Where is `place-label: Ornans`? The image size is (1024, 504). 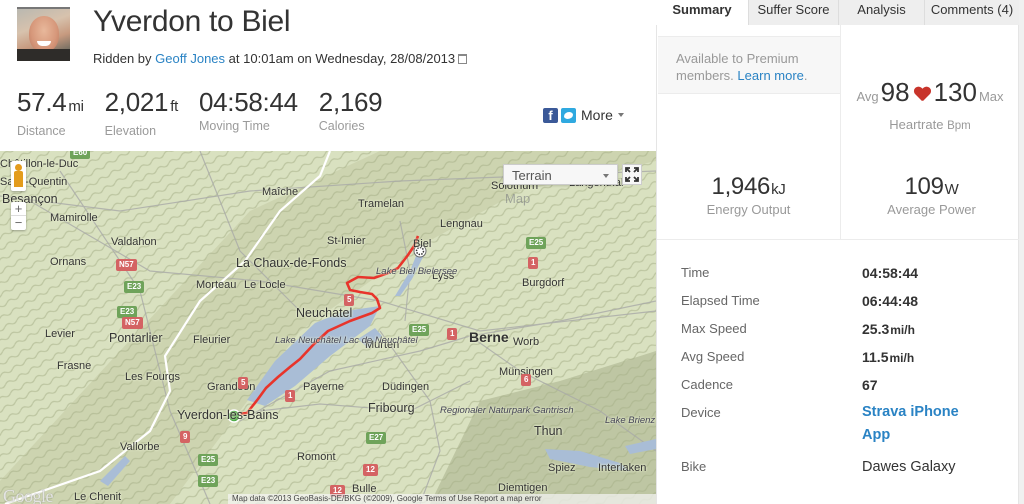 place-label: Ornans is located at coordinates (68, 262).